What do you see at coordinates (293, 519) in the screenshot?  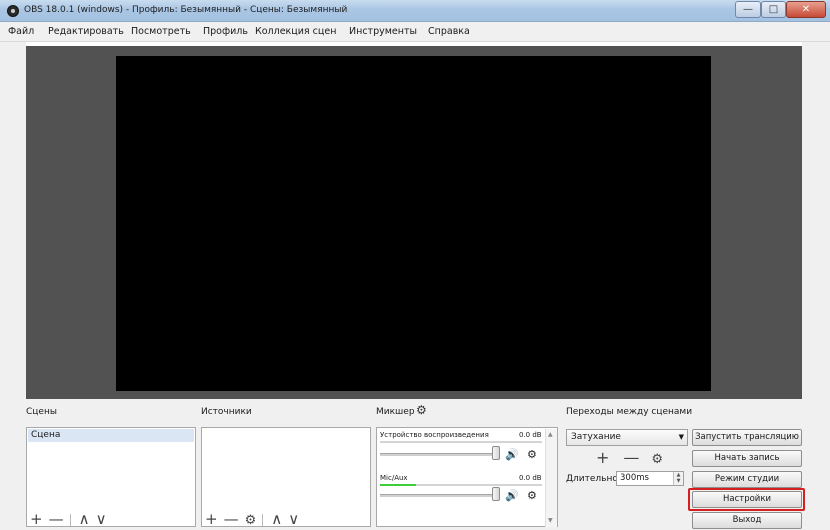 I see `move-source-down-icon: ∨` at bounding box center [293, 519].